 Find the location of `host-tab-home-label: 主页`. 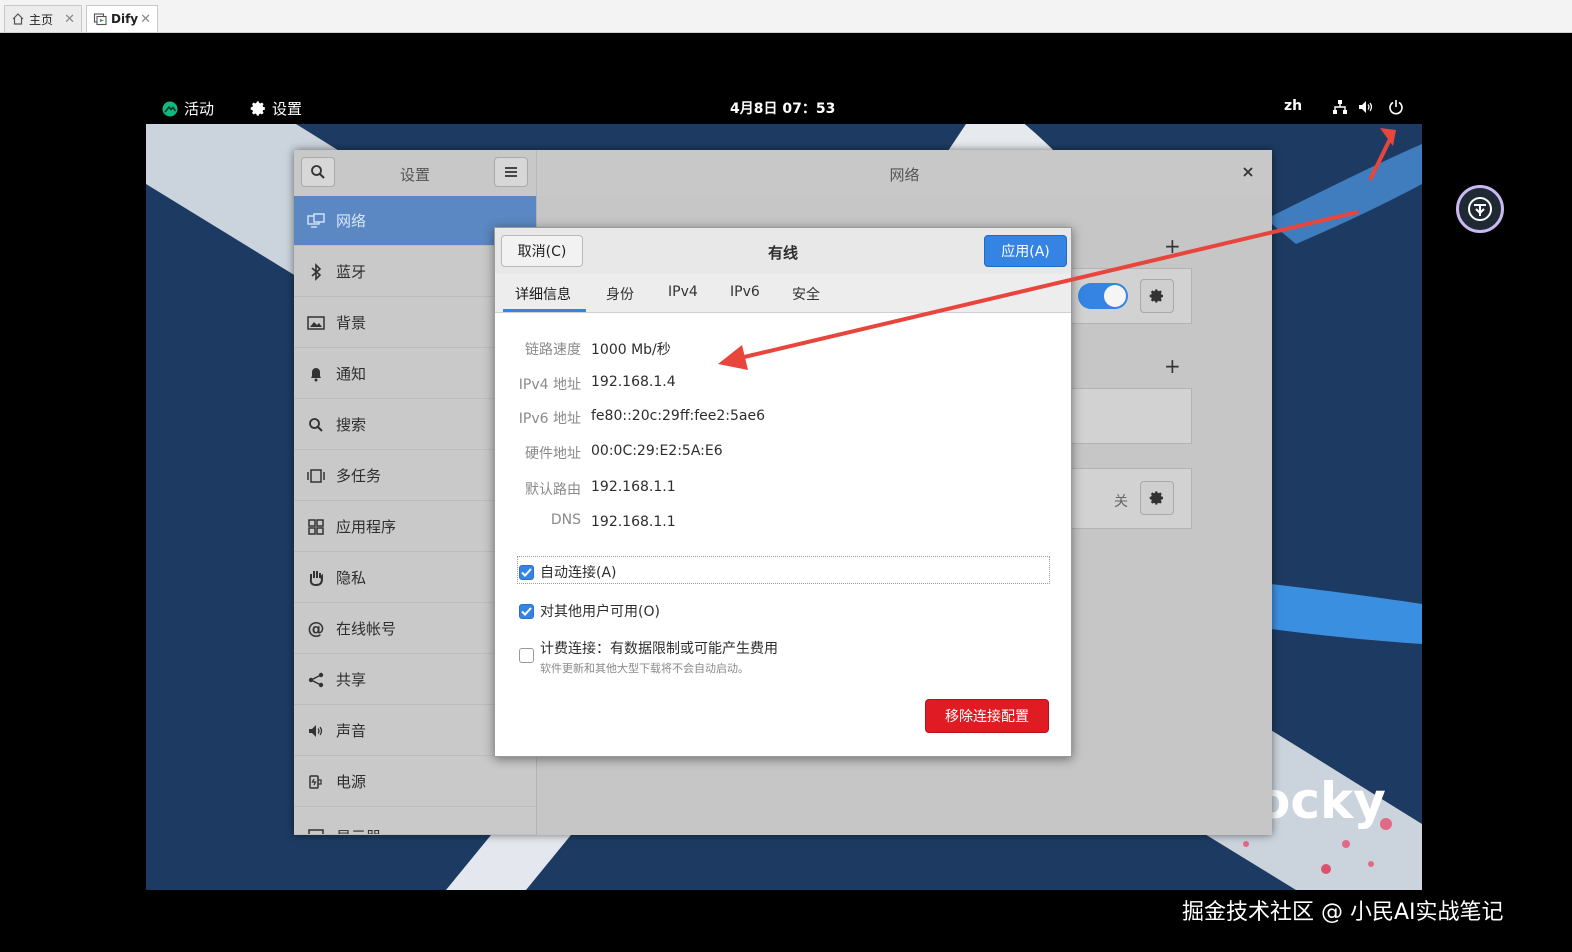

host-tab-home-label: 主页 is located at coordinates (41, 19).